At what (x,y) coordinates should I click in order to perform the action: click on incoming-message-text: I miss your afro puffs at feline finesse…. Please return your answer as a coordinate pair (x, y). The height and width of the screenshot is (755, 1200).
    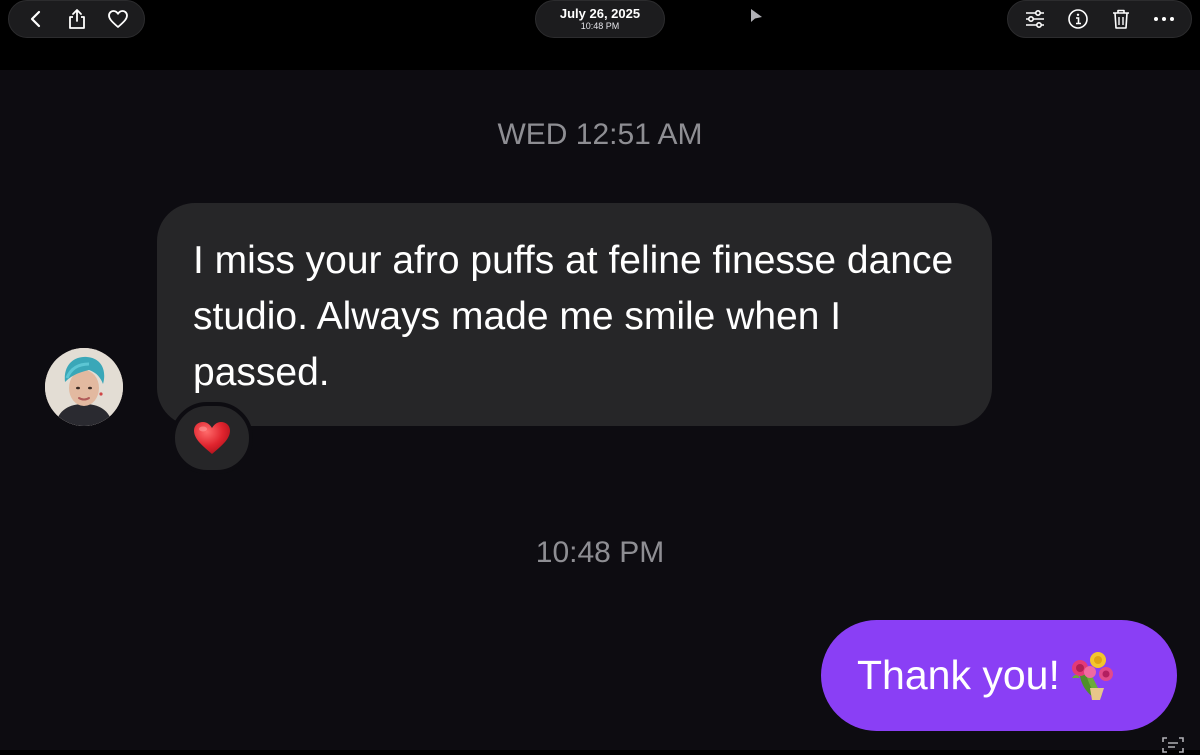
    Looking at the image, I should click on (573, 316).